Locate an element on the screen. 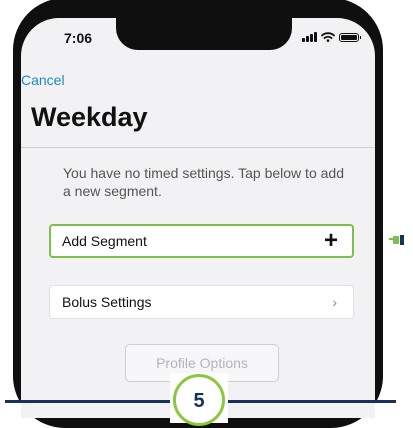 This screenshot has width=413, height=428. phone-notch is located at coordinates (204, 34).